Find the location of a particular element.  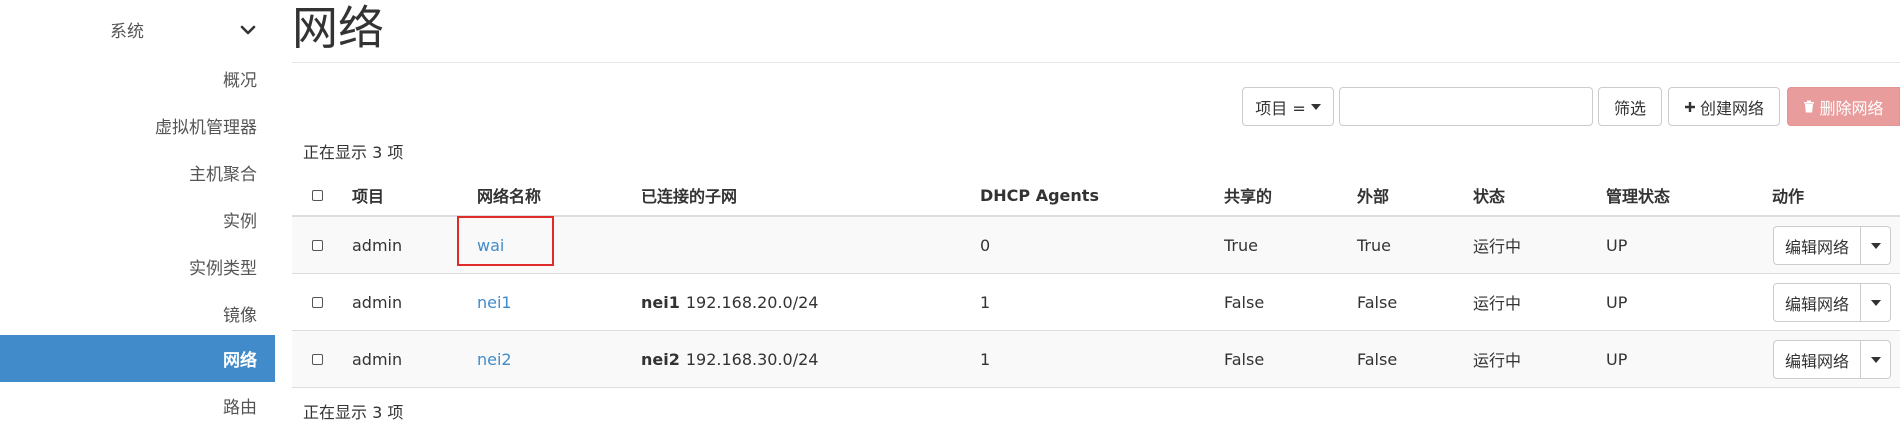

network-name-link: nei1 is located at coordinates (494, 302).